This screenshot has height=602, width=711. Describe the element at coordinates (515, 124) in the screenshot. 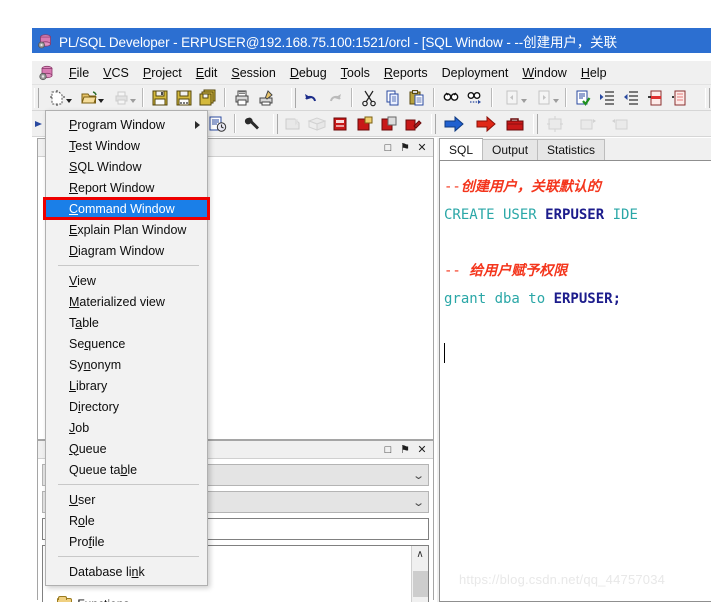

I see `toolbox-icon` at that location.